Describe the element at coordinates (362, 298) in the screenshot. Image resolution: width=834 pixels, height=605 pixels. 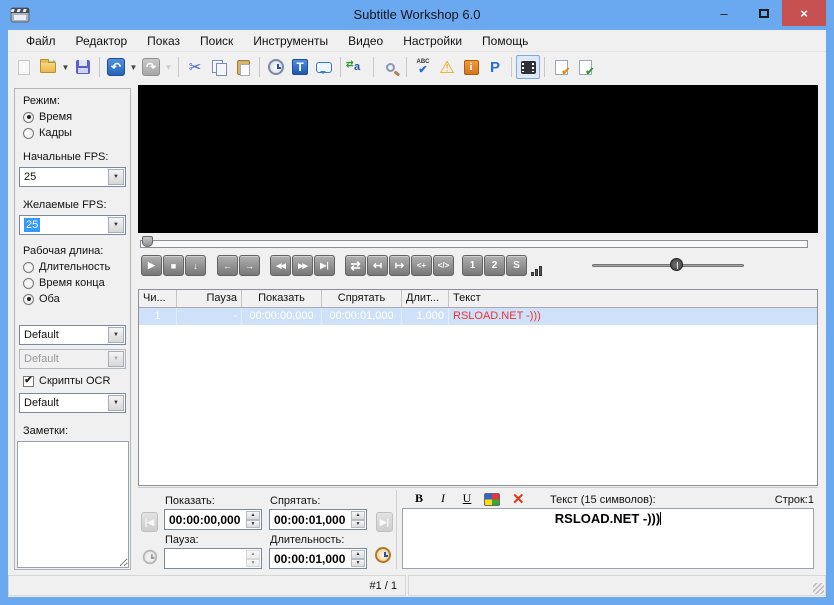
I see `col-hide: Спрятать` at that location.